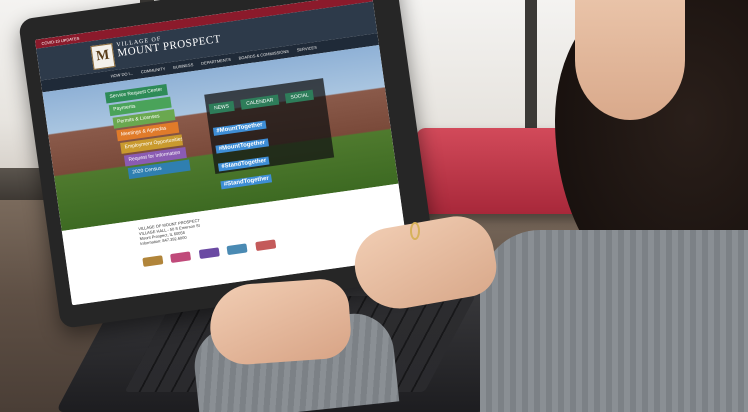 This screenshot has width=748, height=412. I want to click on person-face, so click(630, 60).